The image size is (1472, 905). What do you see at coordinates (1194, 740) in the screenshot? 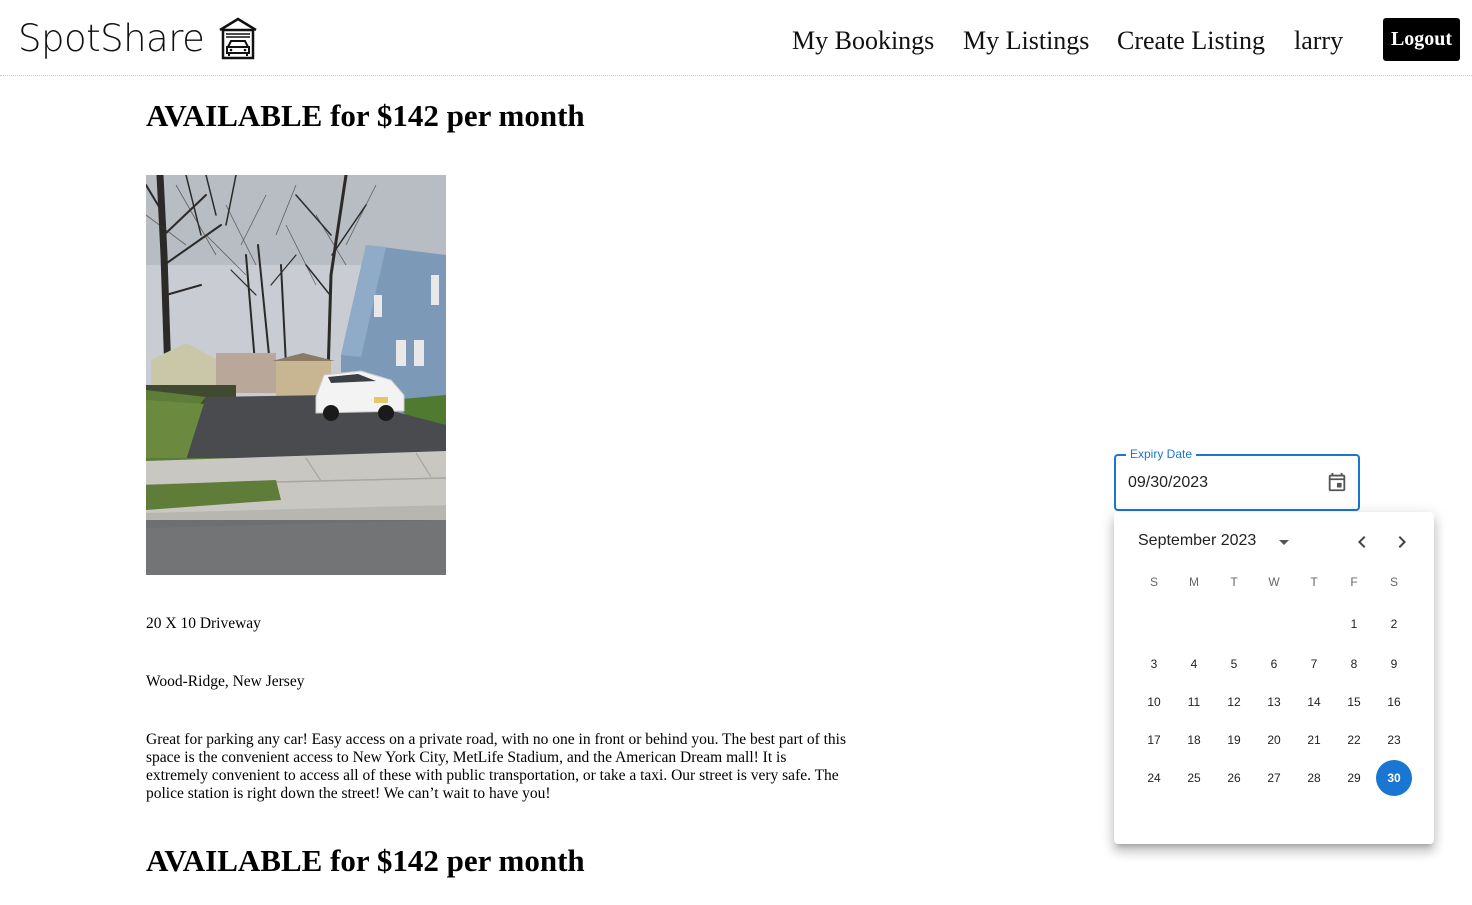
I see `calendar-day: 18` at bounding box center [1194, 740].